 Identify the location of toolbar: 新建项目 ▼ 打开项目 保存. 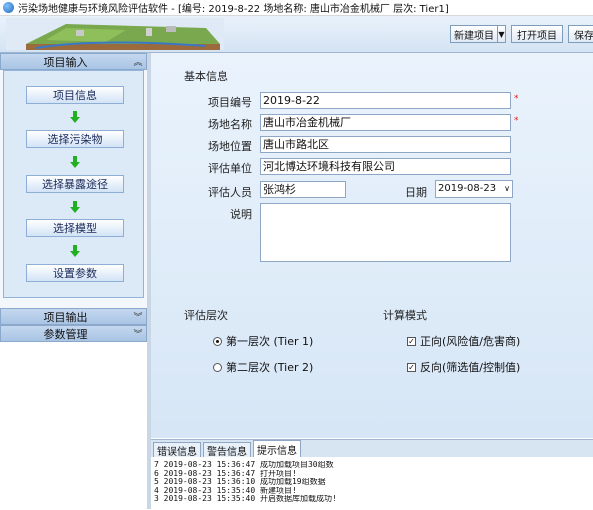
(296, 34).